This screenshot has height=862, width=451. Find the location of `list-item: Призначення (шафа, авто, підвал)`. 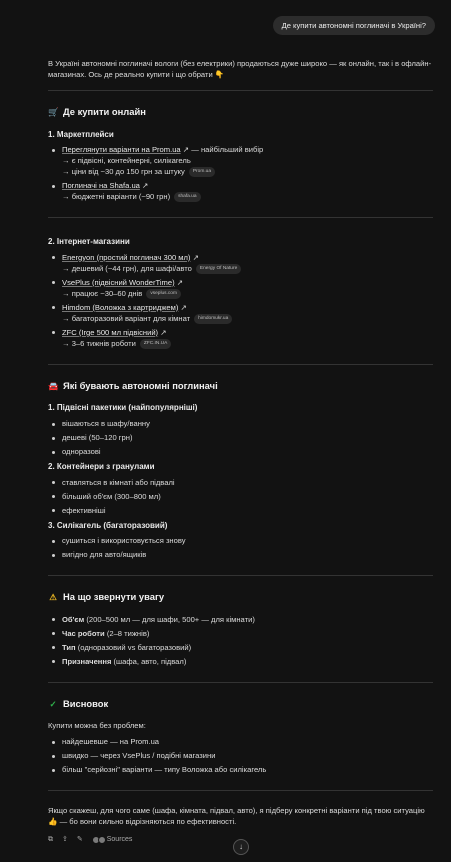

list-item: Призначення (шафа, авто, підвал) is located at coordinates (240, 661).